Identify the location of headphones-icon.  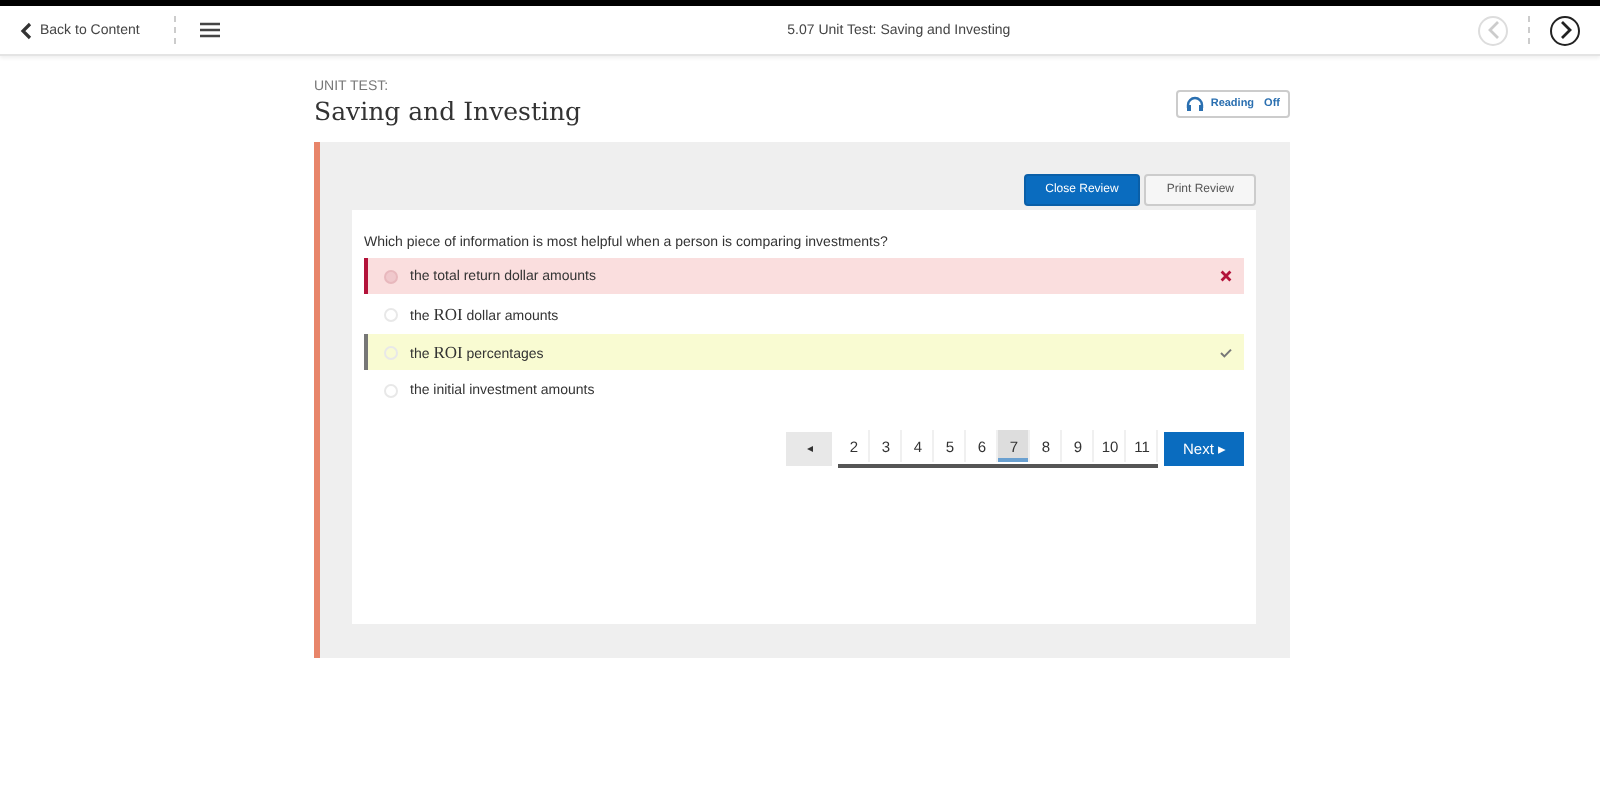
(1195, 104).